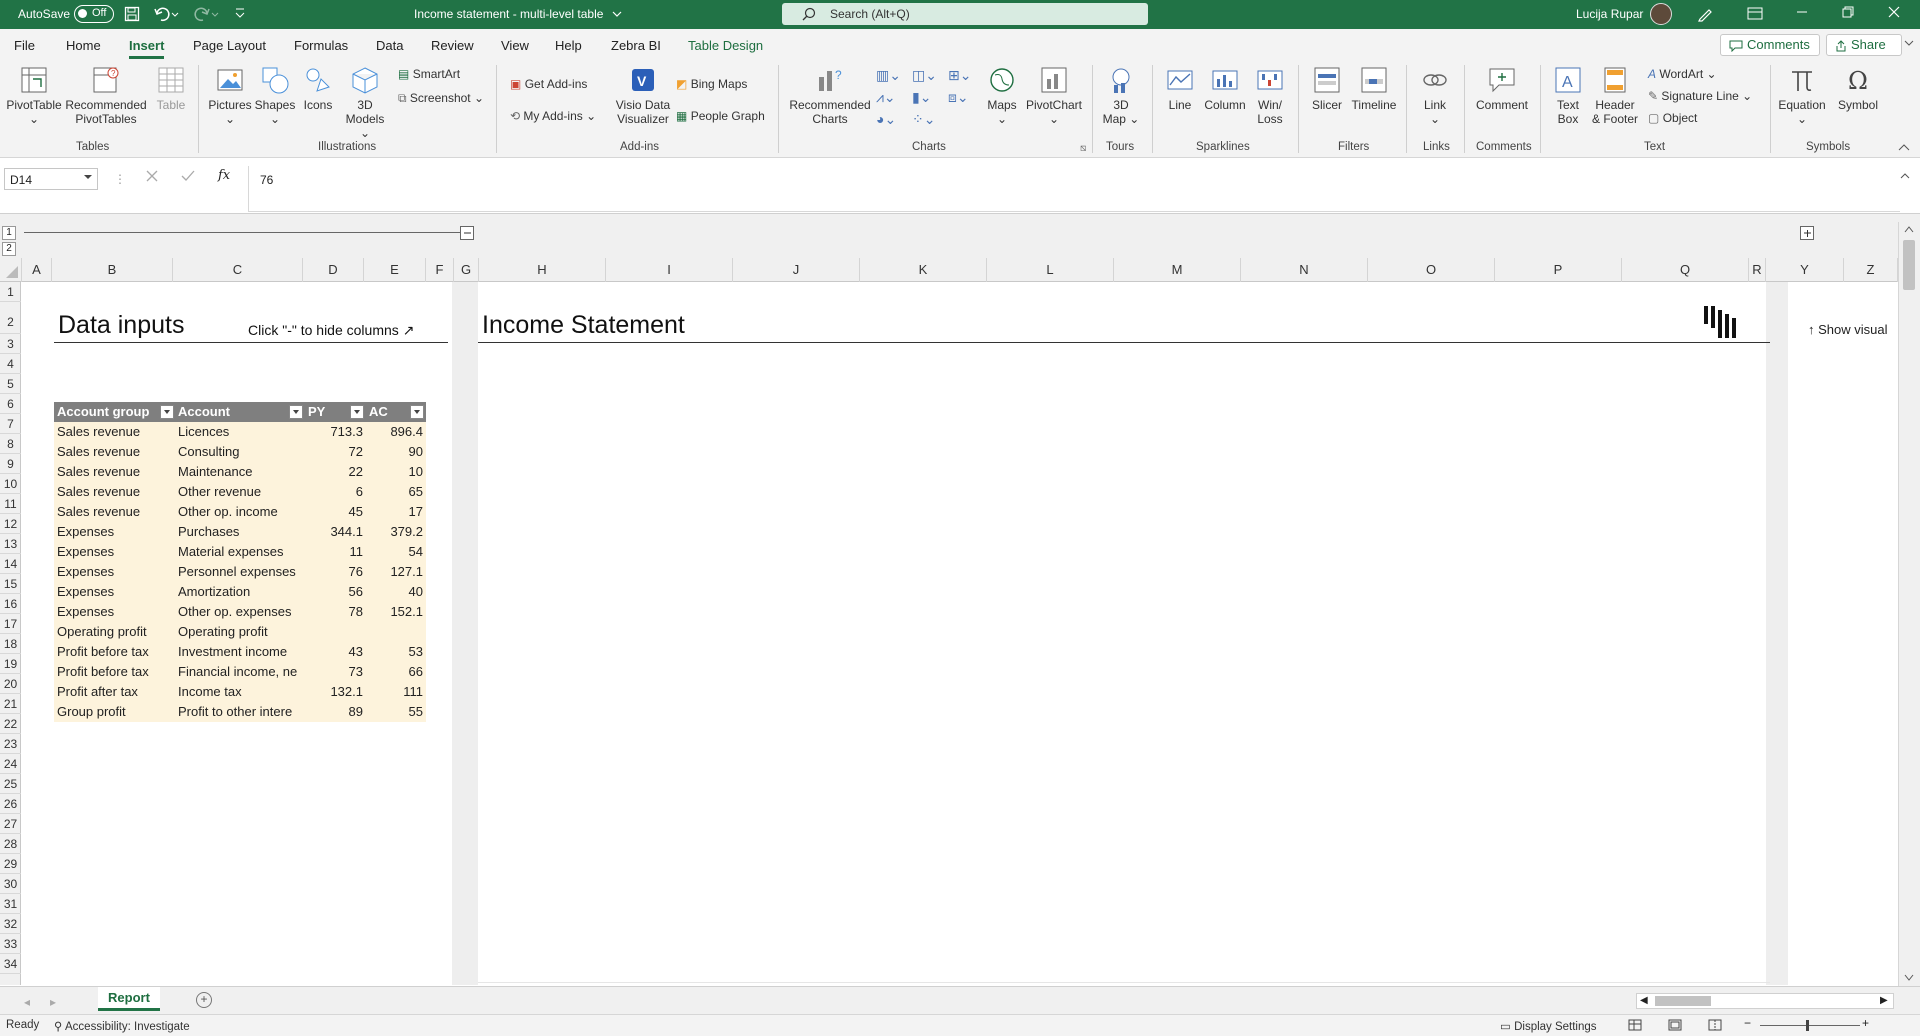  I want to click on 3d-models-button: 3D Models ⌄, so click(365, 102).